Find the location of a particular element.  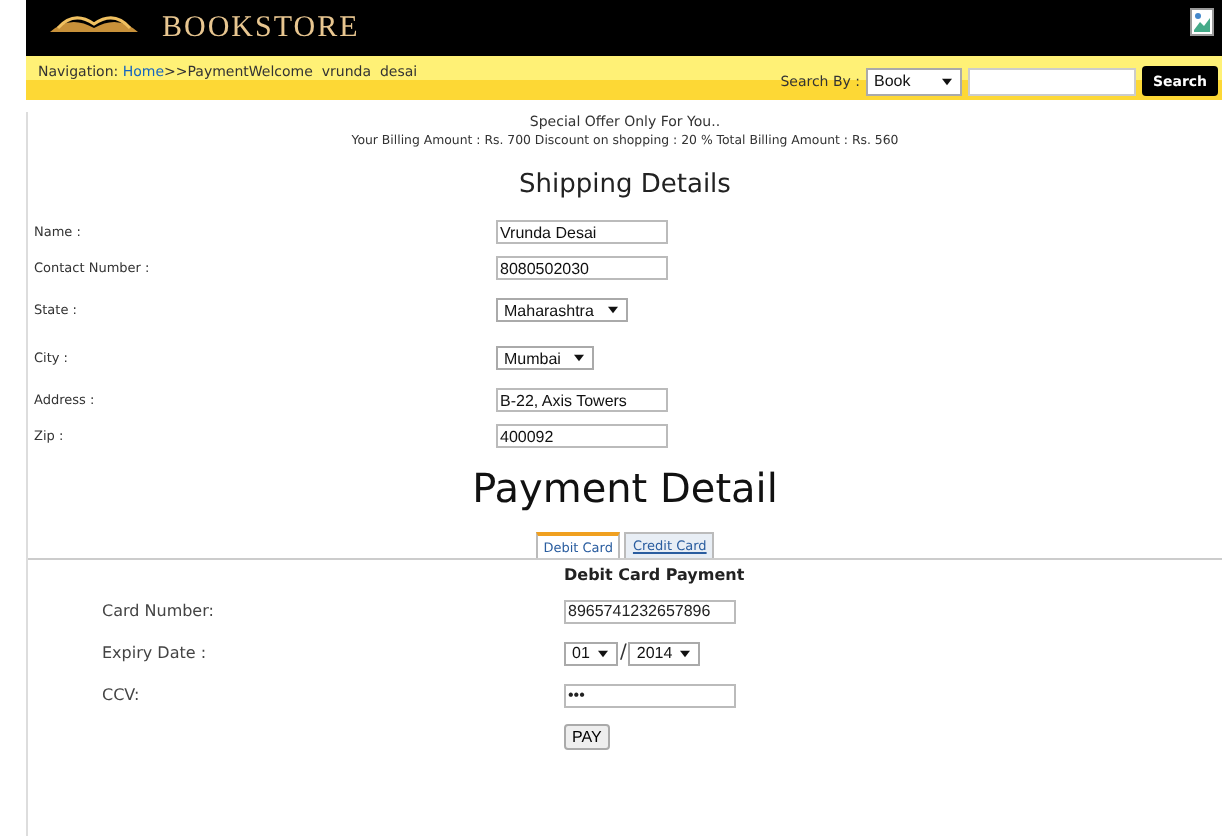

dropdown: Maharashtra is located at coordinates (562, 310).